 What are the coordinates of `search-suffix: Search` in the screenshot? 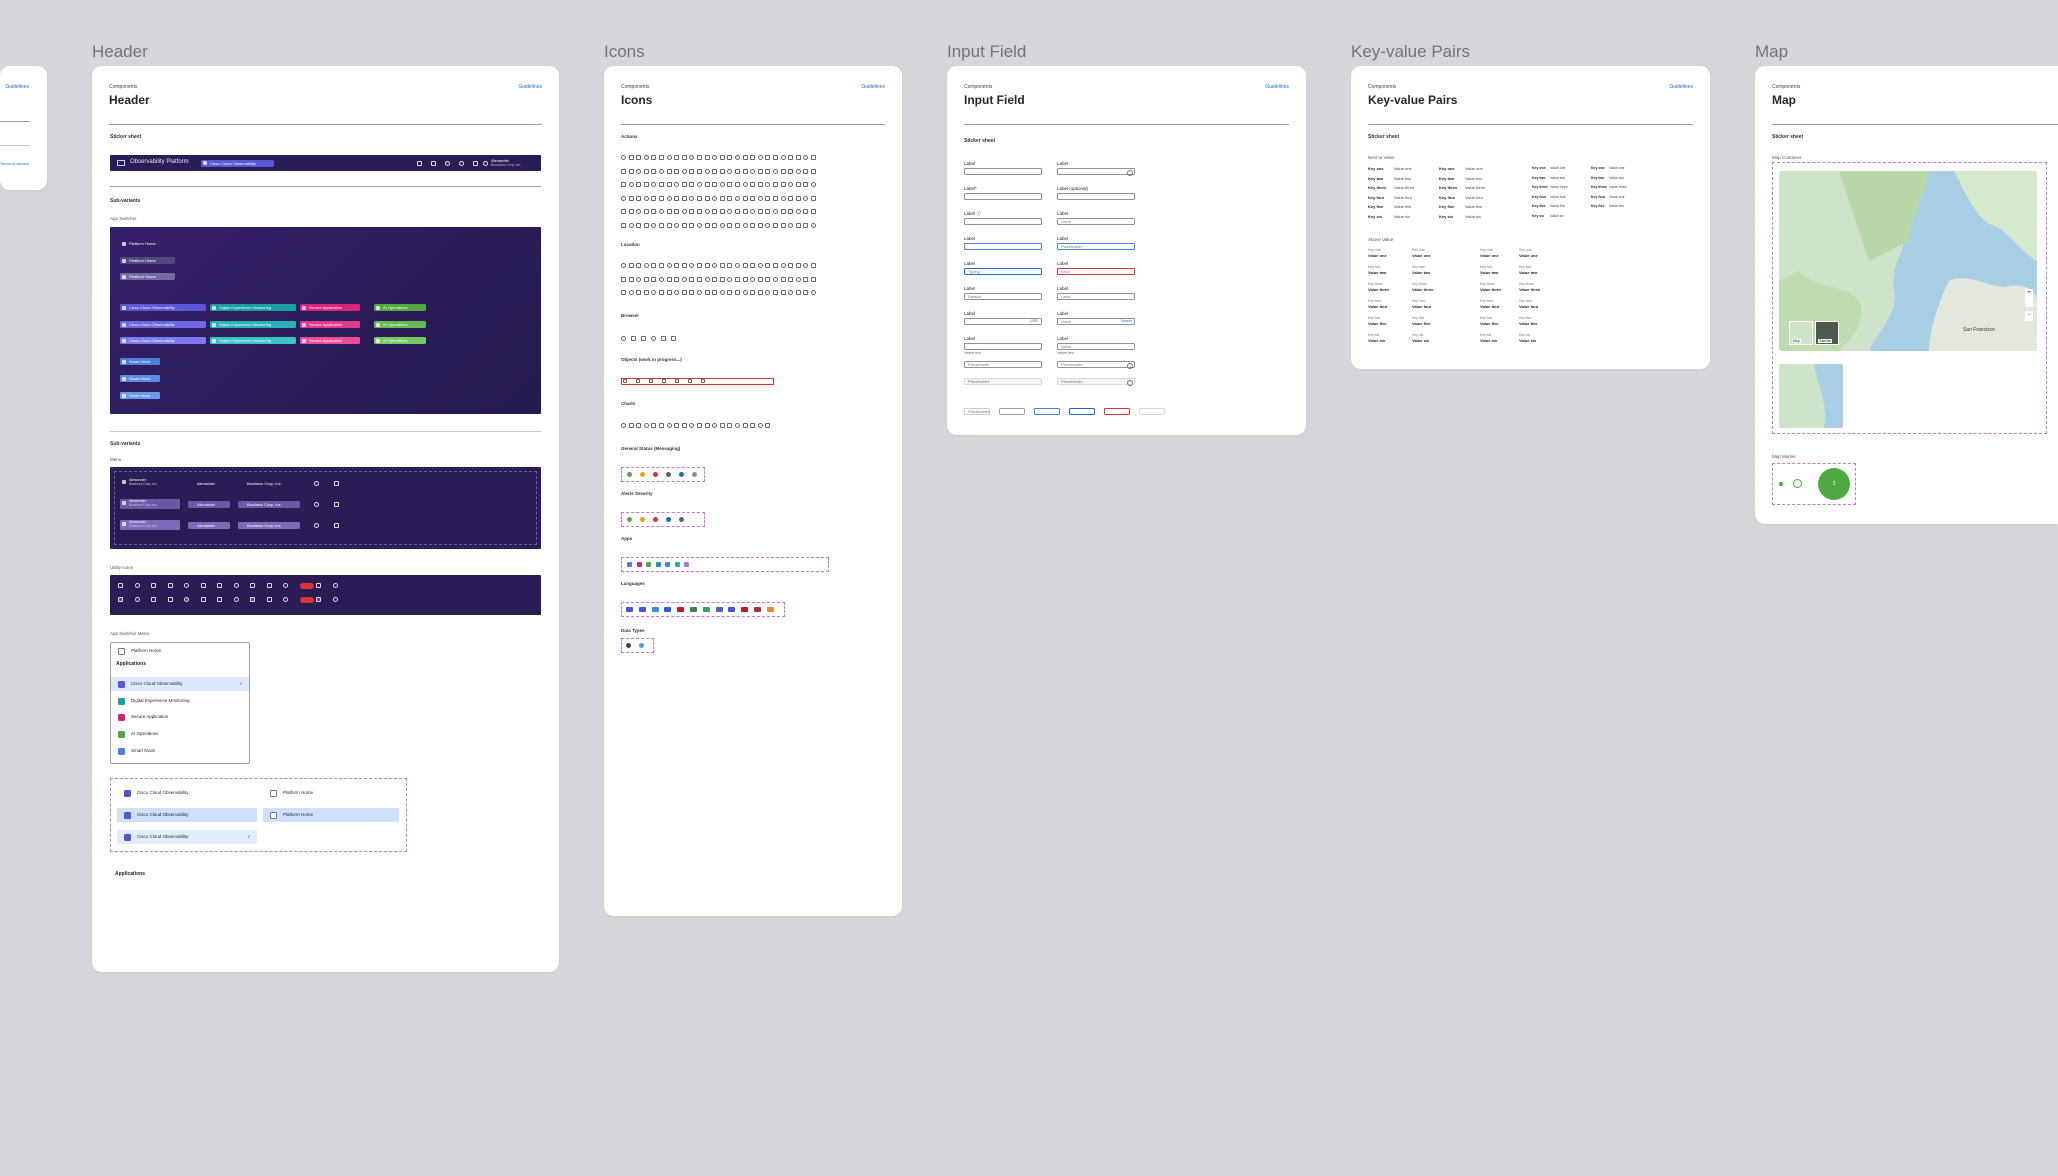 It's located at (1126, 321).